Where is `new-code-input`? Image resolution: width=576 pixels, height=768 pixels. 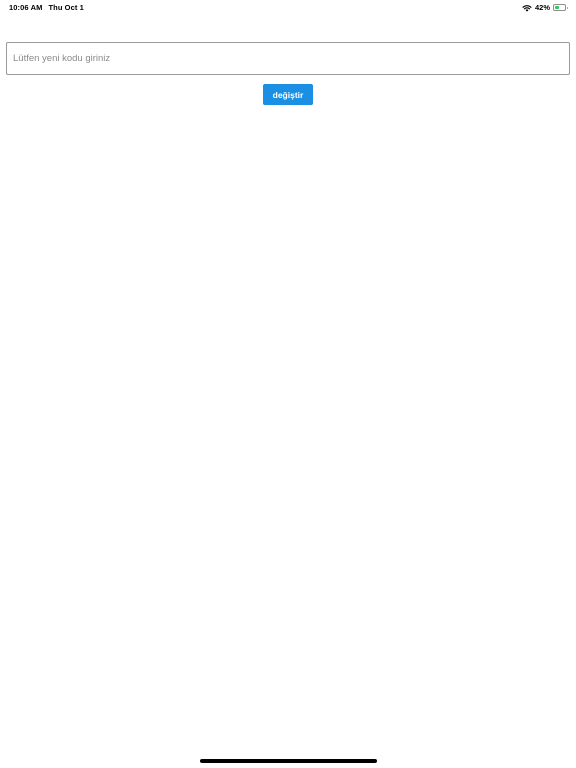 new-code-input is located at coordinates (288, 58).